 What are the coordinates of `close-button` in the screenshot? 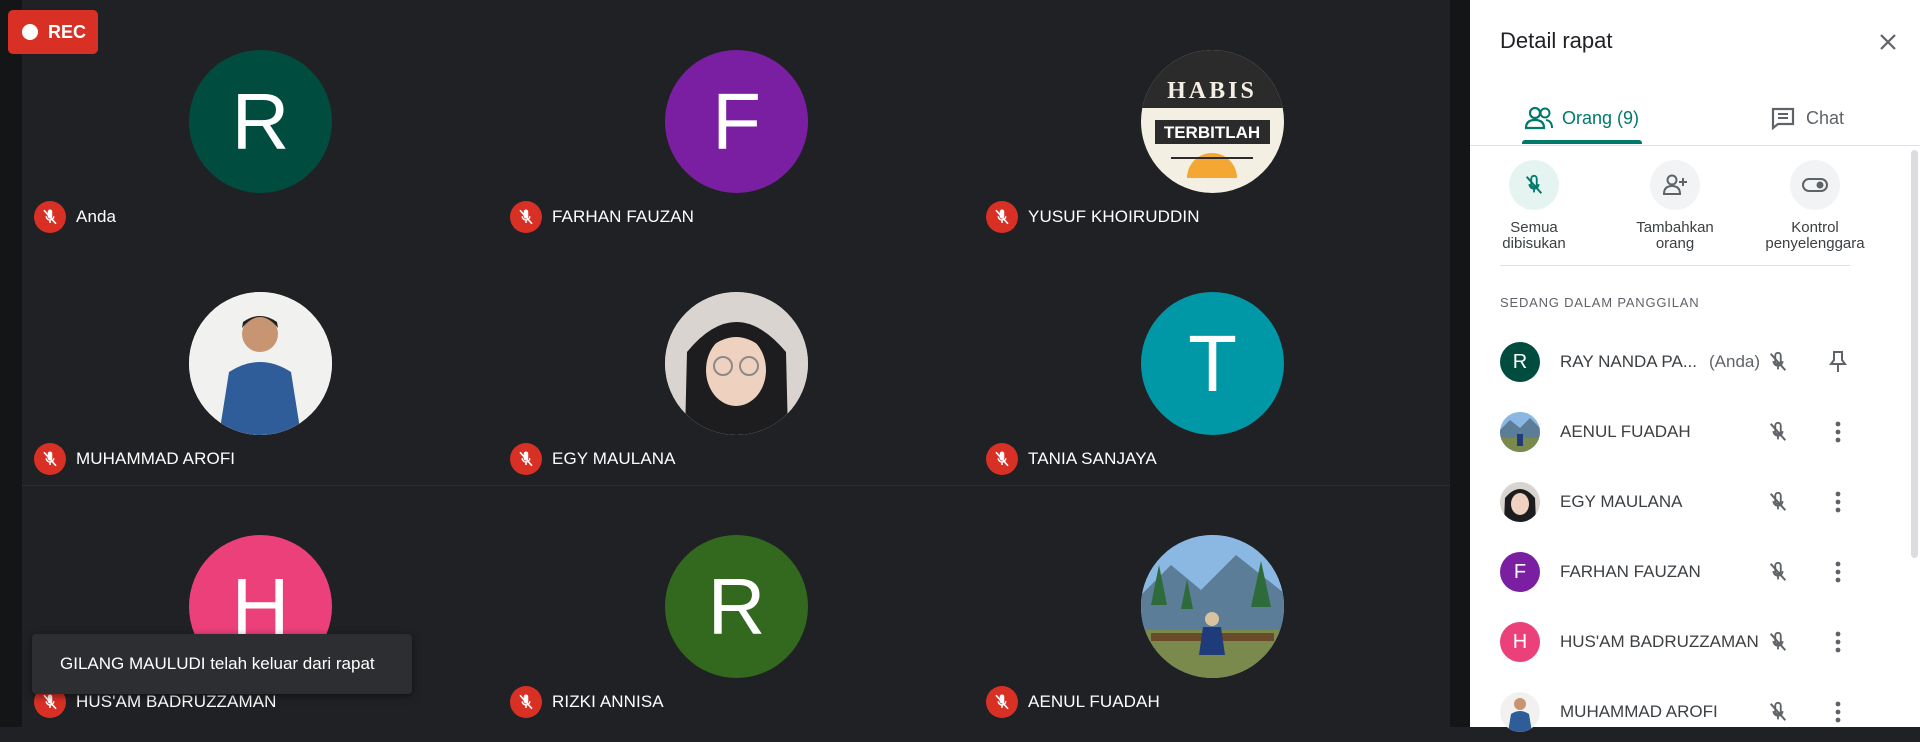 It's located at (1888, 42).